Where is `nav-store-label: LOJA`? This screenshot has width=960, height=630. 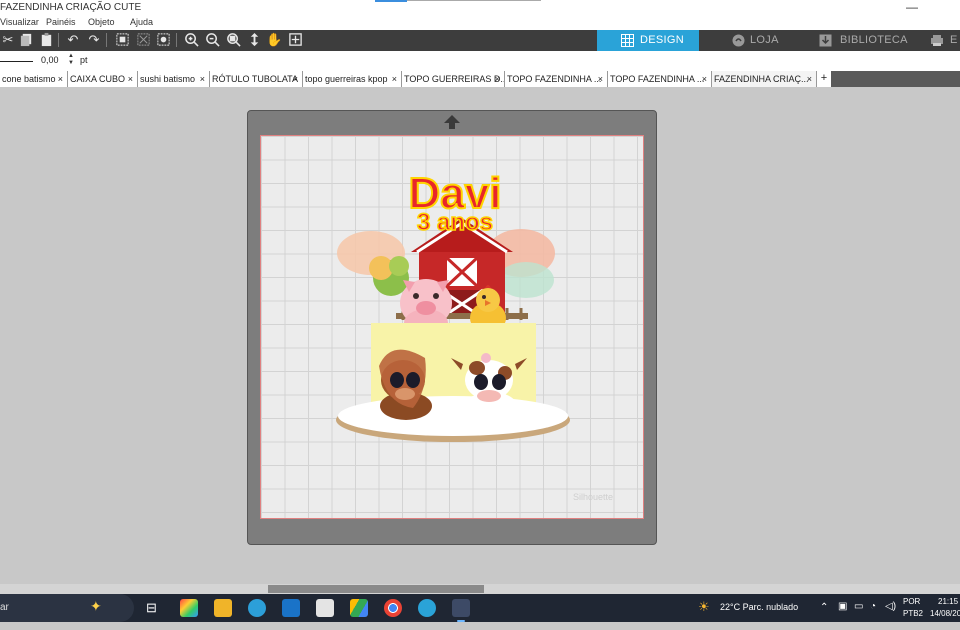 nav-store-label: LOJA is located at coordinates (764, 40).